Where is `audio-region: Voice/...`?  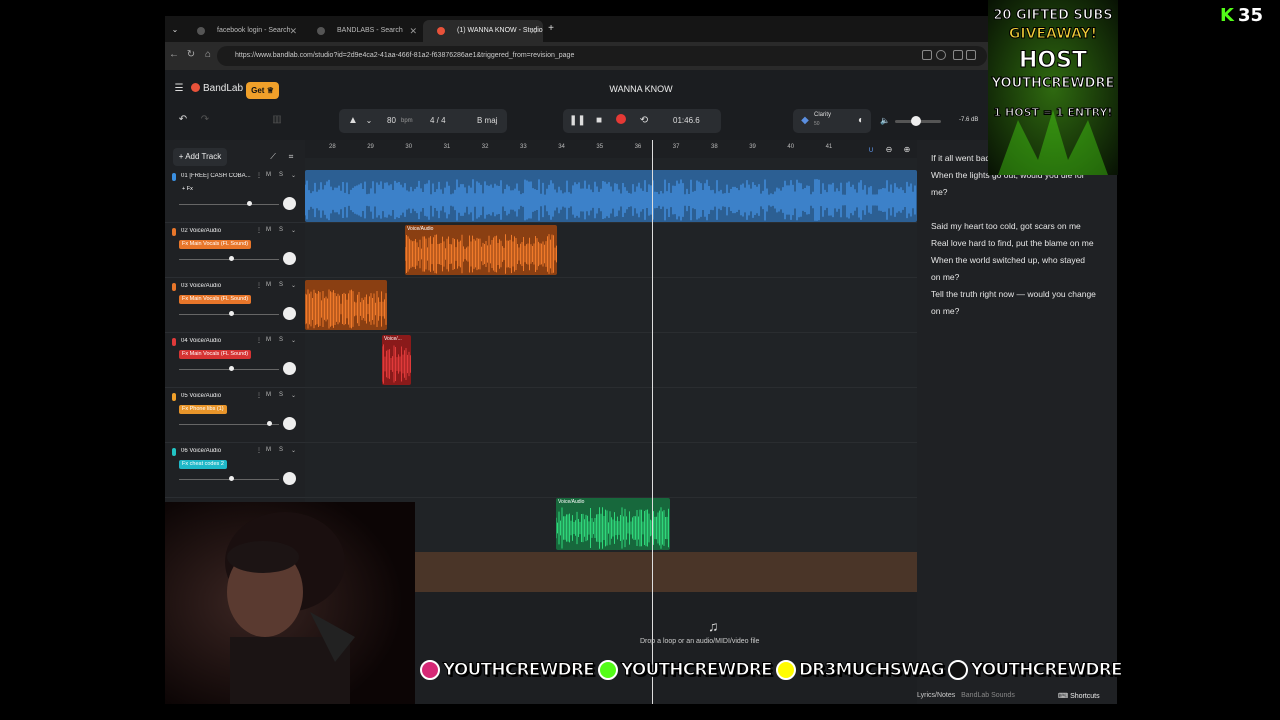 audio-region: Voice/... is located at coordinates (396, 360).